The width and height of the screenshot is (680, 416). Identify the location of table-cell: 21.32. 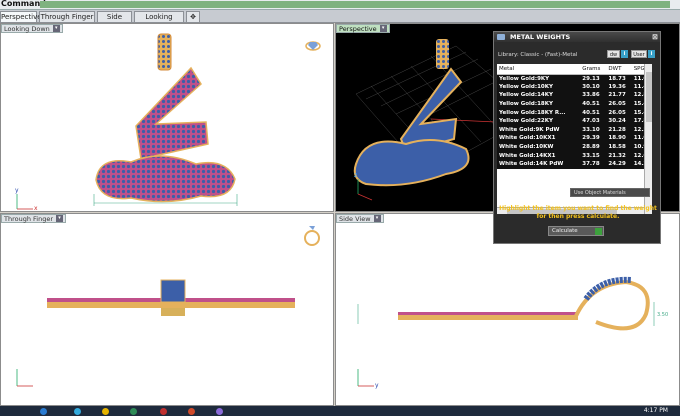
(619, 155).